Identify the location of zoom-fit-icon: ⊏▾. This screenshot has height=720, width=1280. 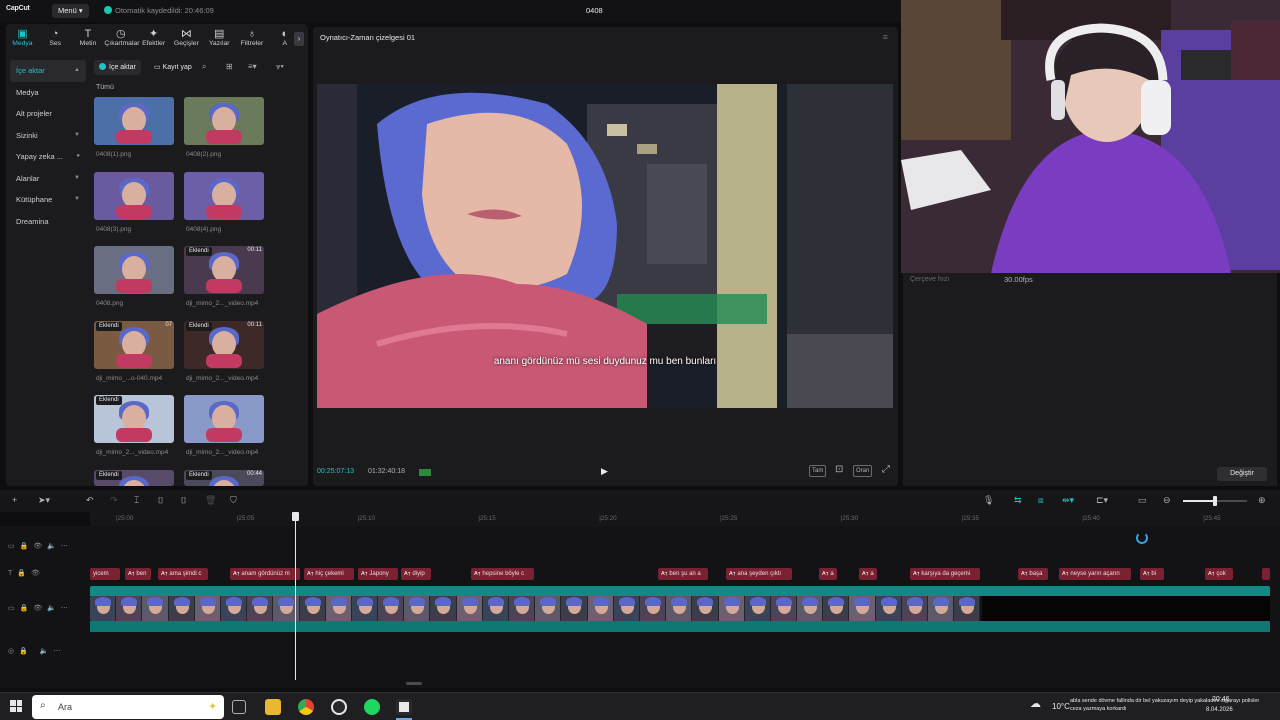
(1102, 500).